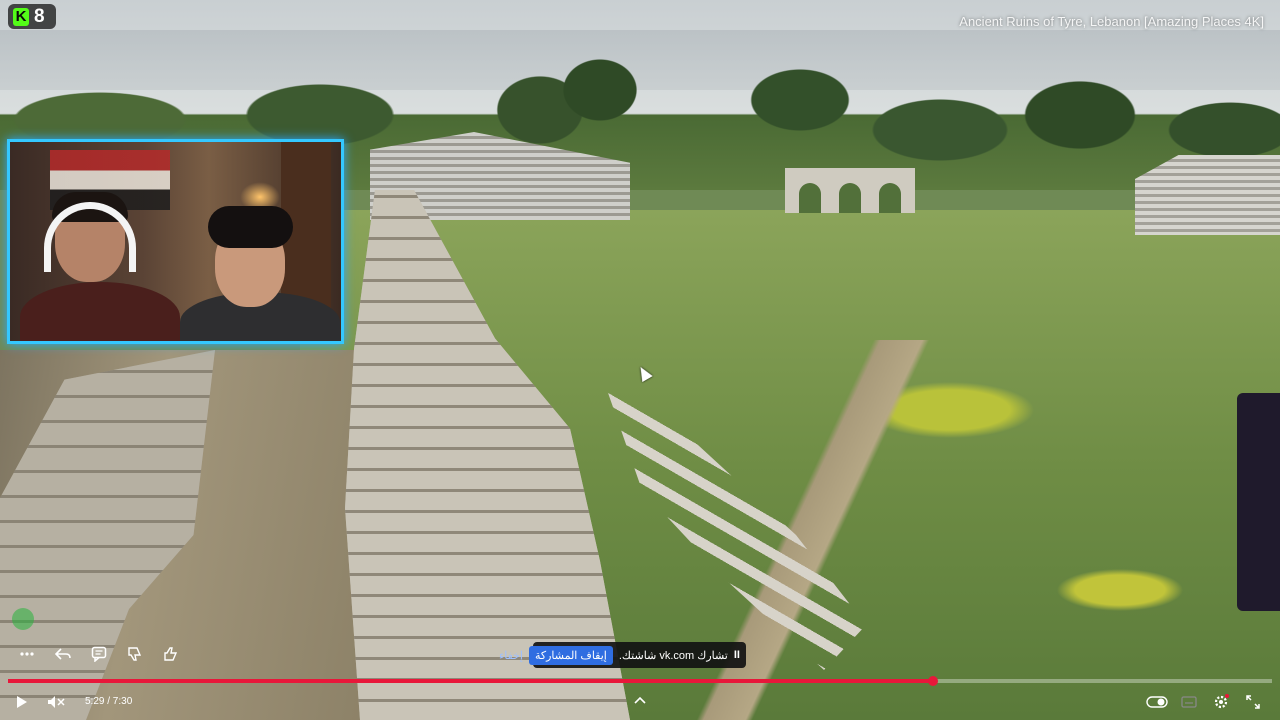 Image resolution: width=1280 pixels, height=720 pixels. I want to click on webcam-overlay, so click(175, 241).